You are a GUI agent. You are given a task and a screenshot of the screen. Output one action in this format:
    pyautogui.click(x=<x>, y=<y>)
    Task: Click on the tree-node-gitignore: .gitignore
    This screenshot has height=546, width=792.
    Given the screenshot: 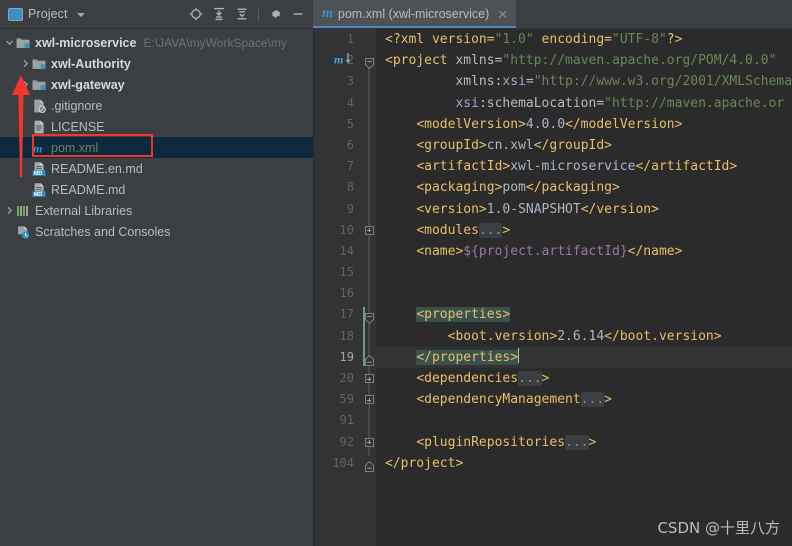 What is the action you would take?
    pyautogui.click(x=156, y=105)
    